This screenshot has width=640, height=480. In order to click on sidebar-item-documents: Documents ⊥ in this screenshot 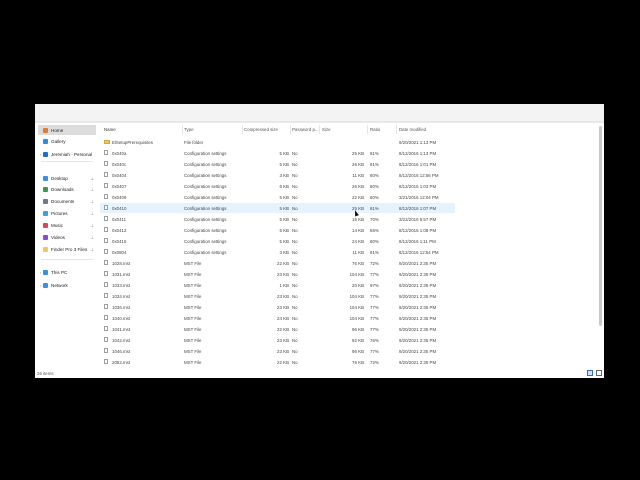, I will do `click(67, 201)`.